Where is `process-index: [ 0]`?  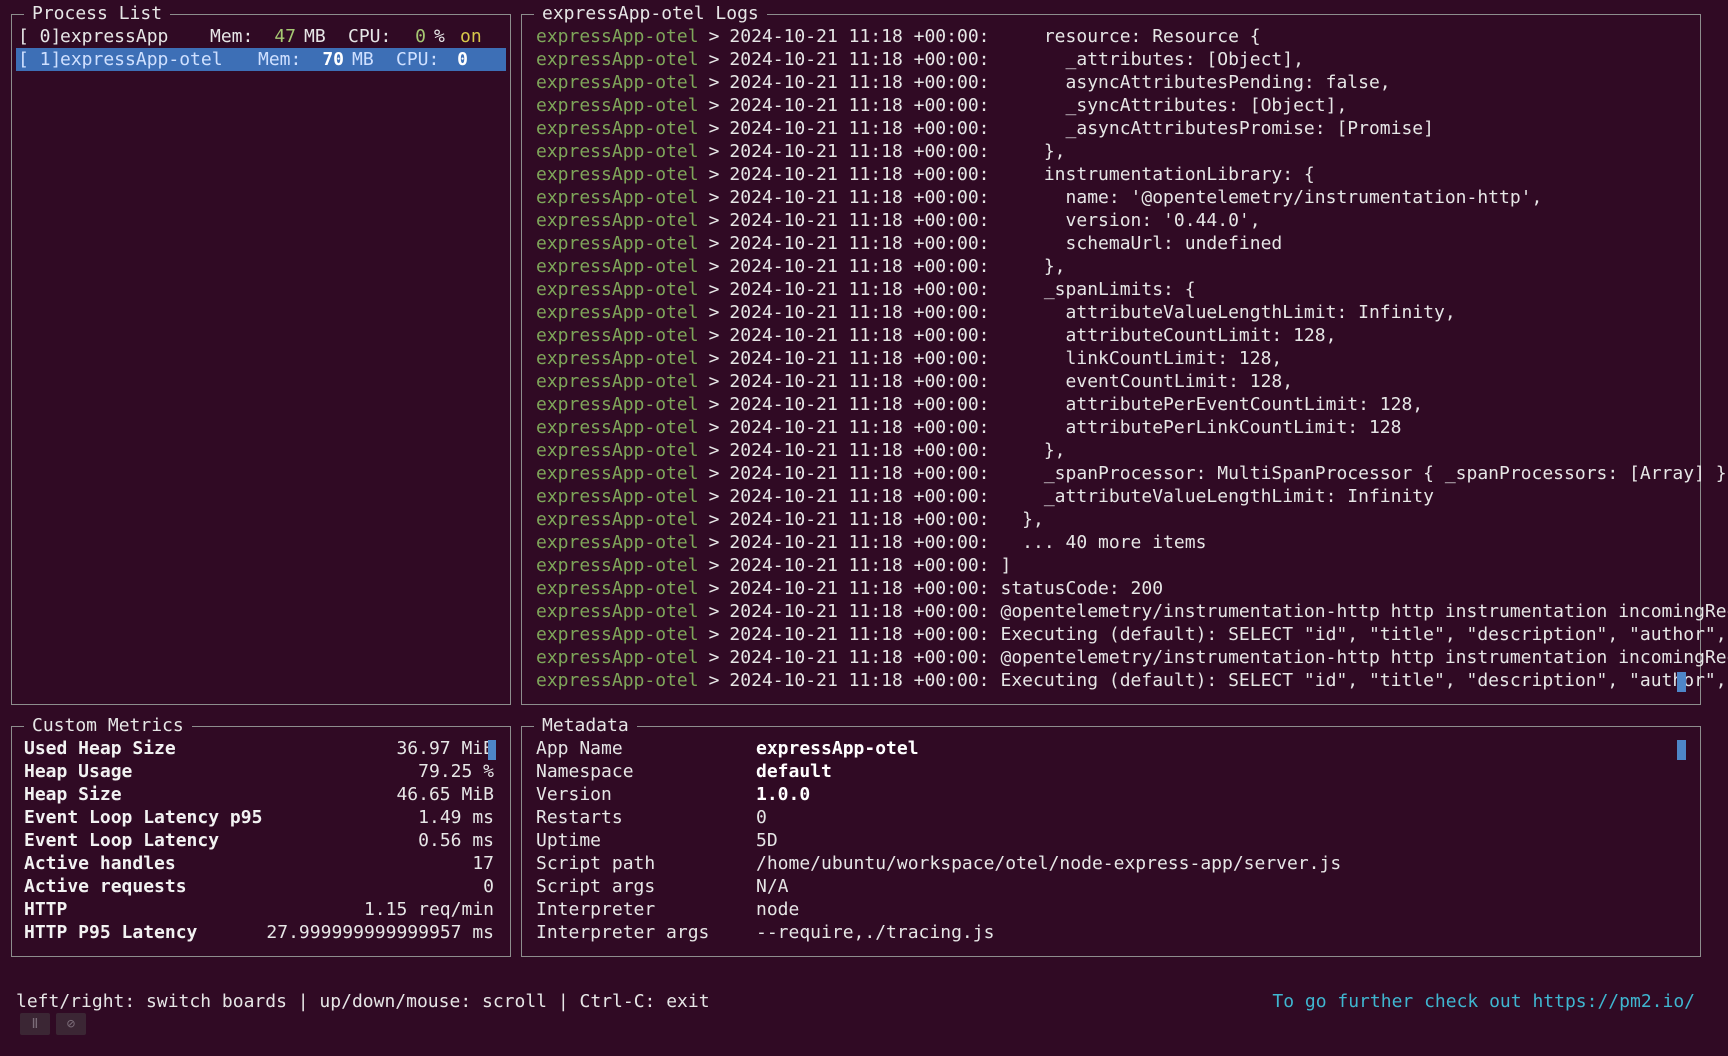
process-index: [ 0] is located at coordinates (40, 36).